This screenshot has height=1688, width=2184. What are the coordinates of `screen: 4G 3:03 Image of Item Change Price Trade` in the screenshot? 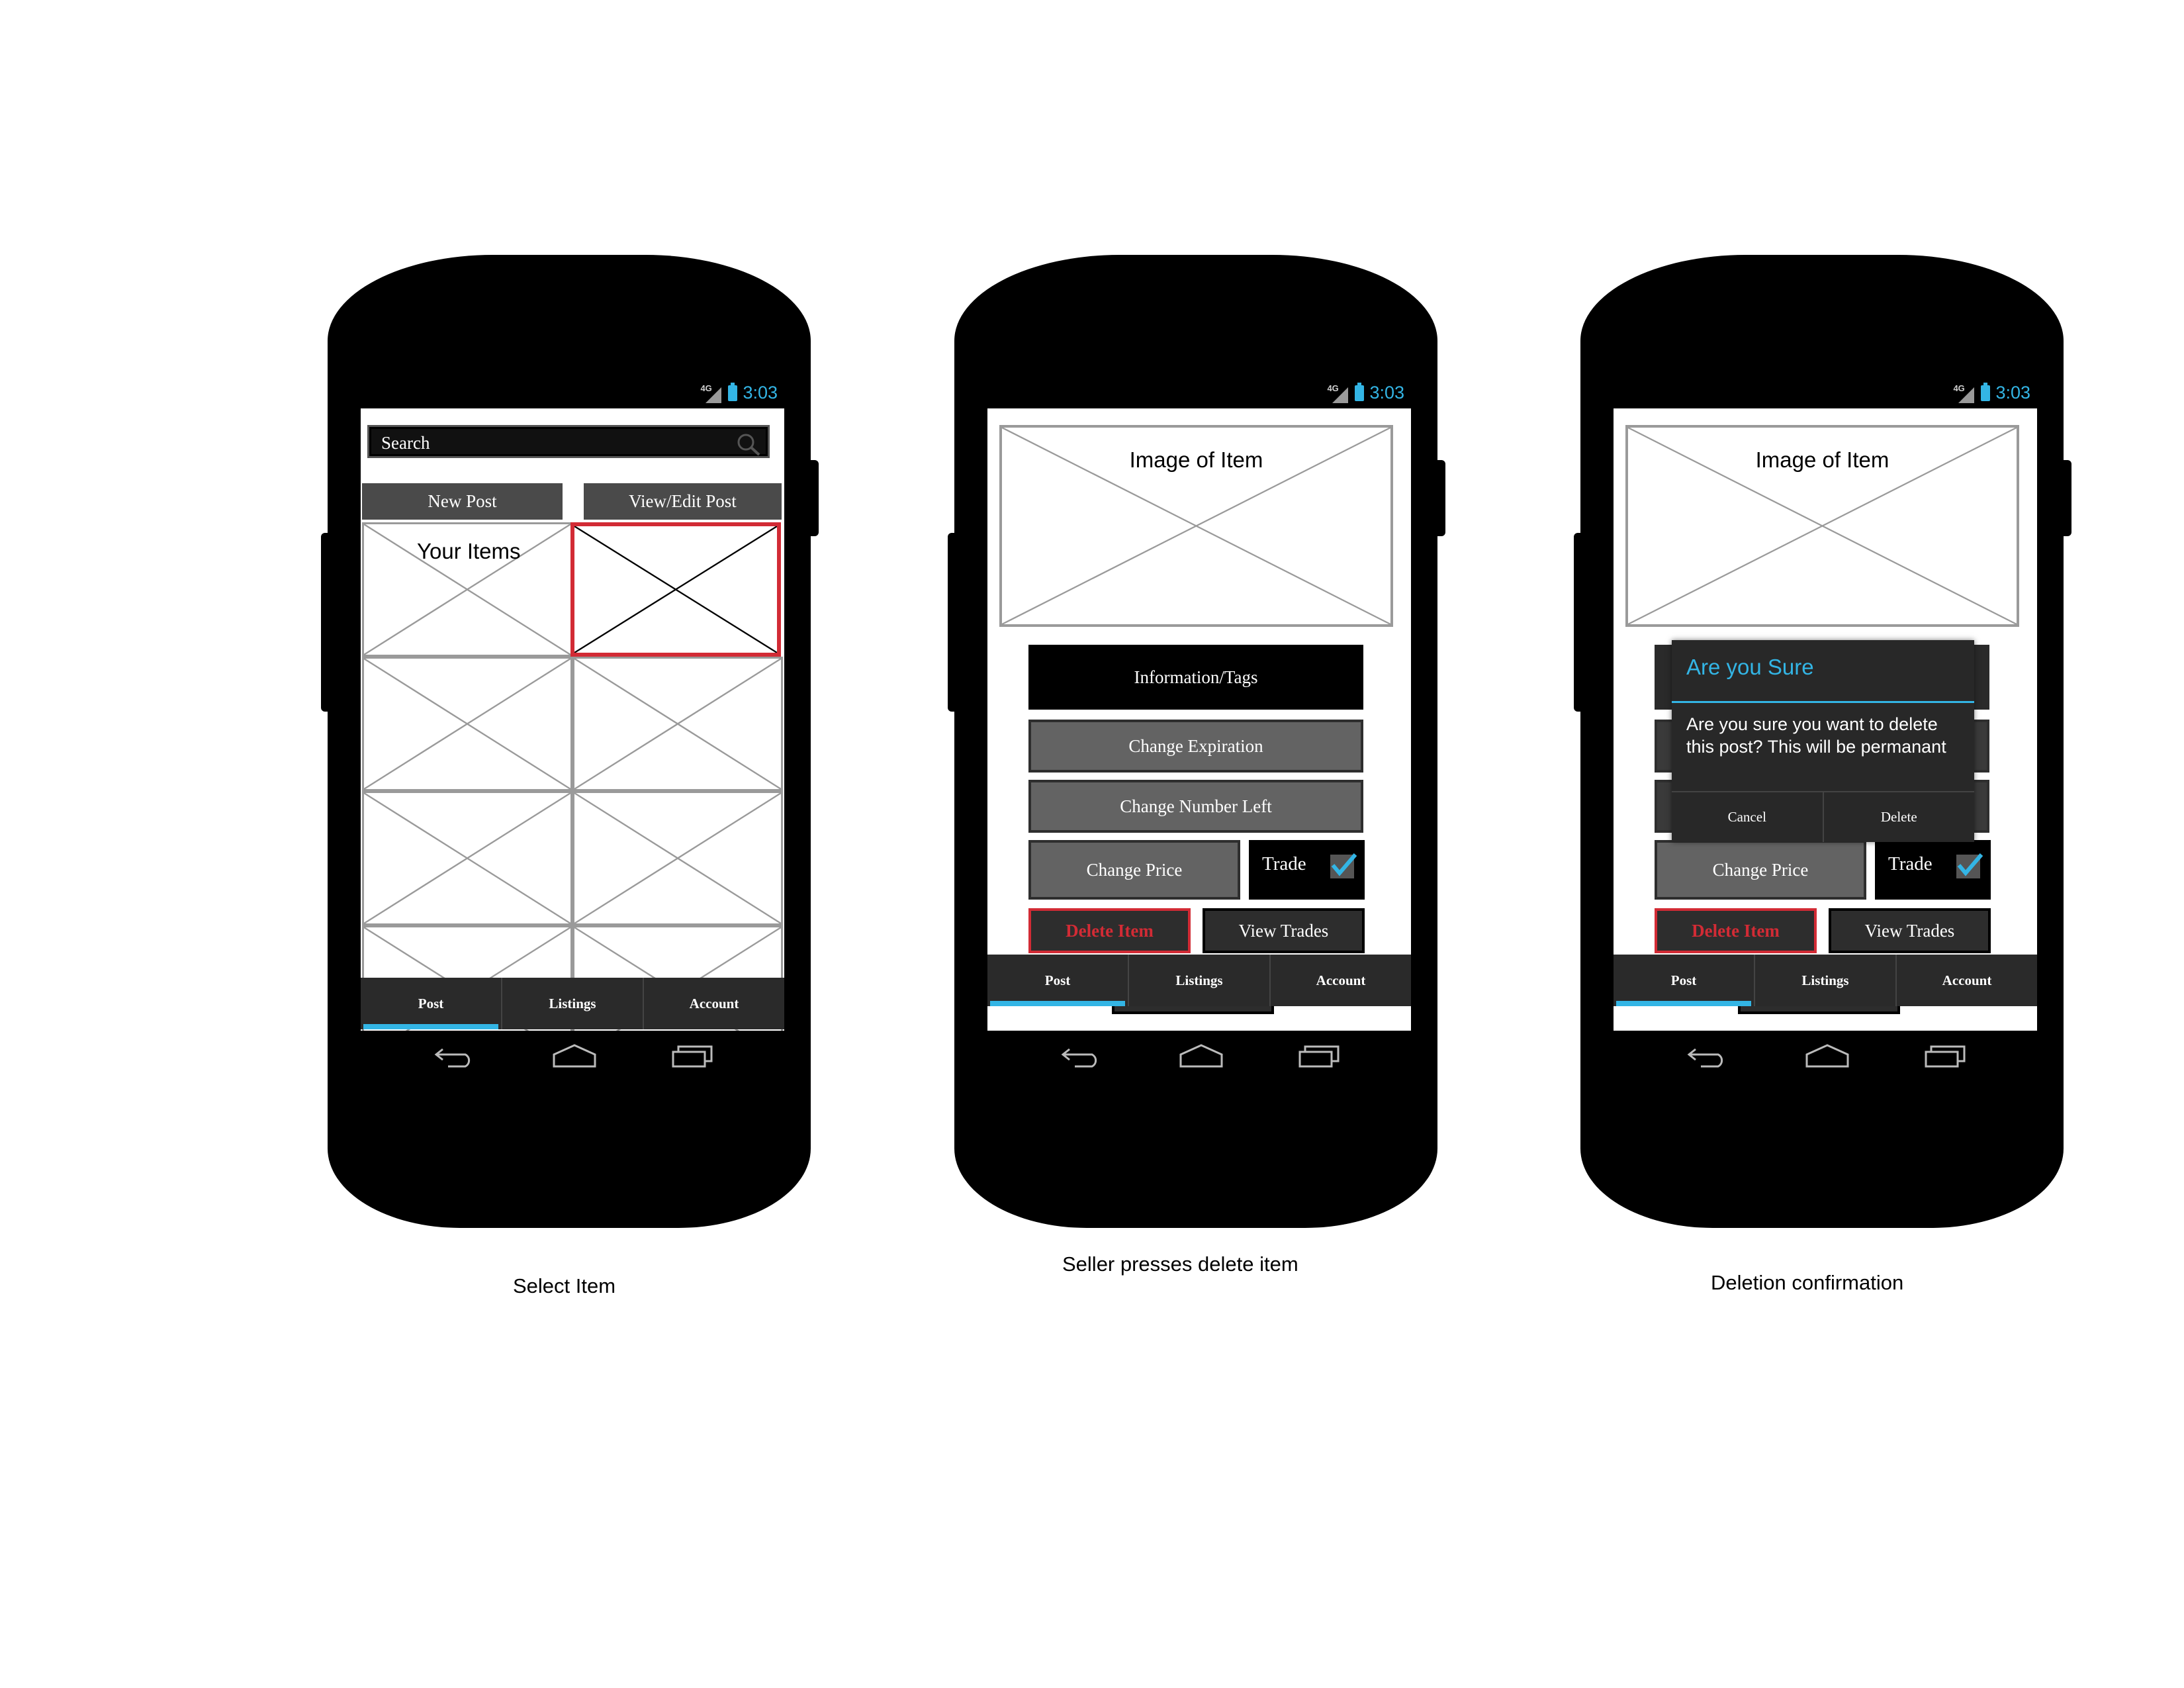 It's located at (1826, 739).